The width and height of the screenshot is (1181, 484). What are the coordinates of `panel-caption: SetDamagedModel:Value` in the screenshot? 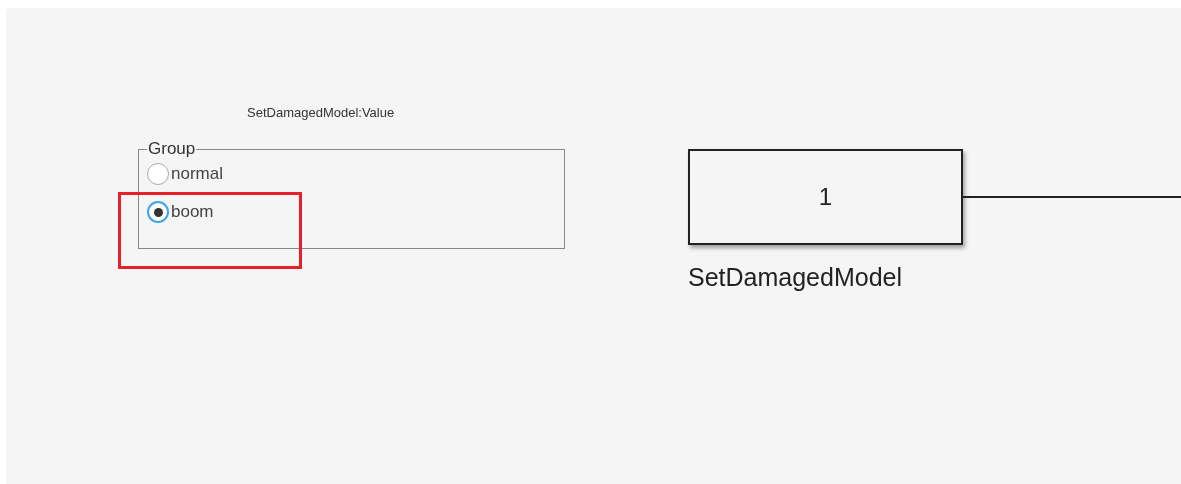 It's located at (321, 113).